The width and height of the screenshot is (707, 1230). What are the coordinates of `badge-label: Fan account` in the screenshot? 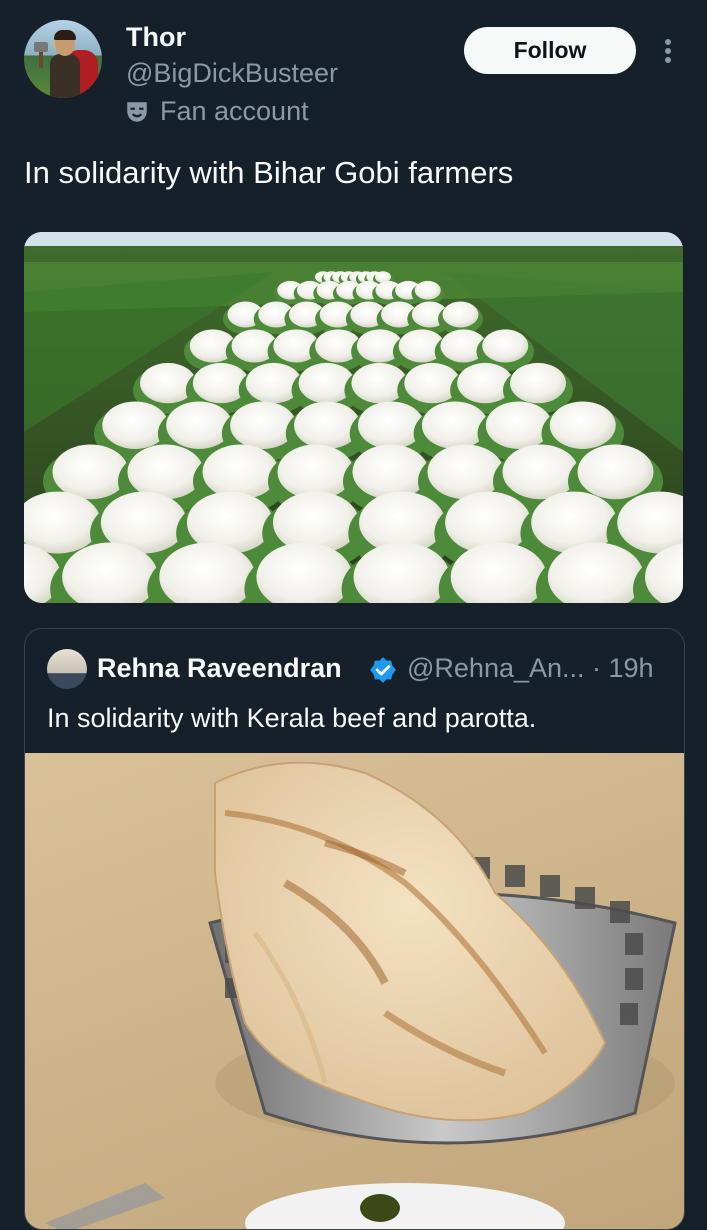 It's located at (234, 111).